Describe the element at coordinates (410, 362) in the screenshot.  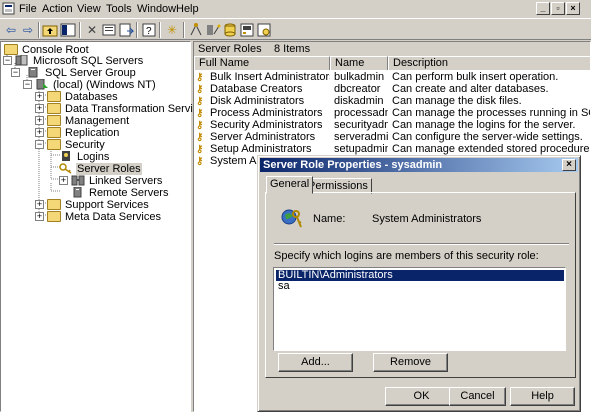
I see `remove-button: Remove` at that location.